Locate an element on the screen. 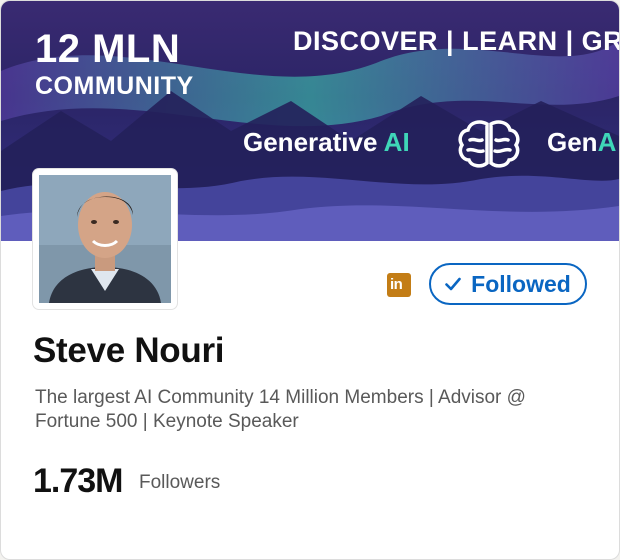 This screenshot has height=560, width=620. brain-icon is located at coordinates (489, 144).